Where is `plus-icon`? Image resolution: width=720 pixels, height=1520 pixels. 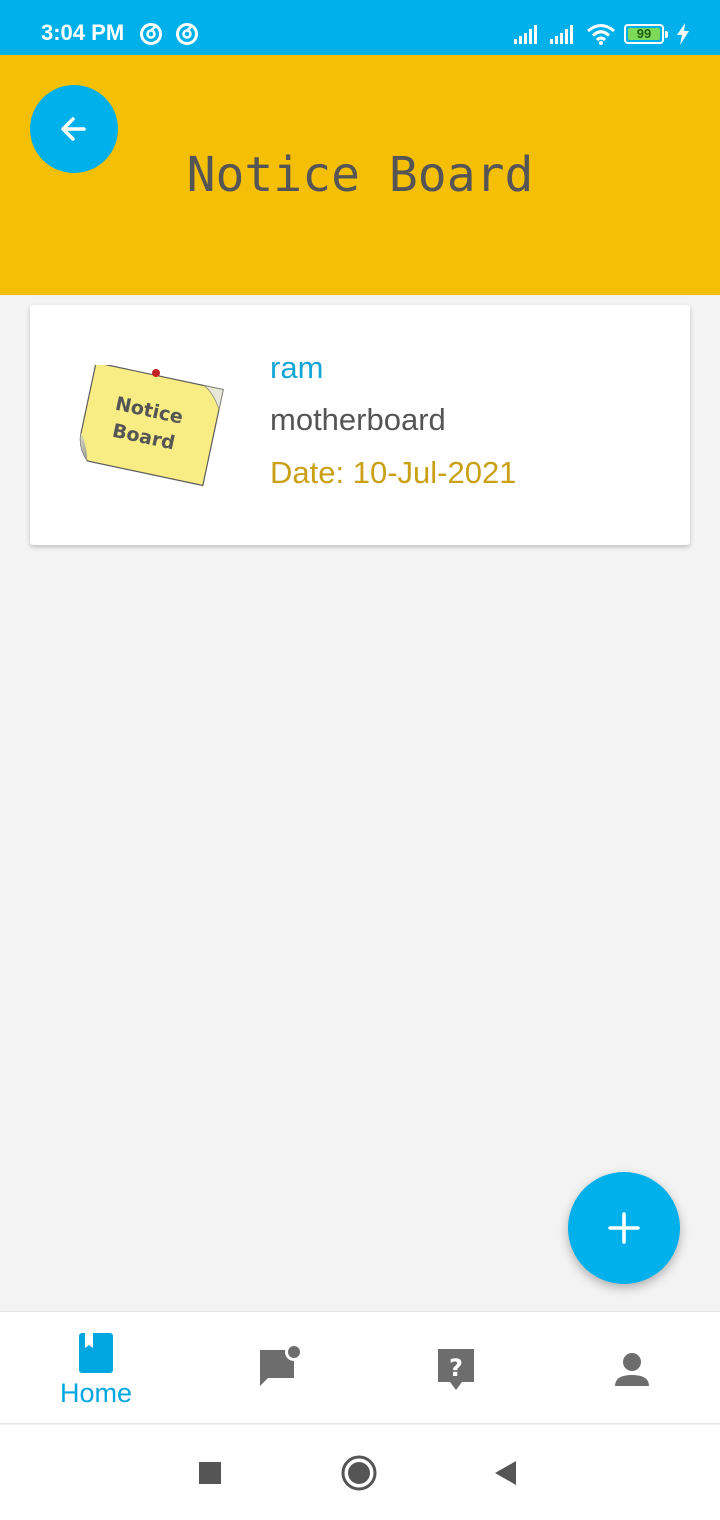
plus-icon is located at coordinates (624, 1228).